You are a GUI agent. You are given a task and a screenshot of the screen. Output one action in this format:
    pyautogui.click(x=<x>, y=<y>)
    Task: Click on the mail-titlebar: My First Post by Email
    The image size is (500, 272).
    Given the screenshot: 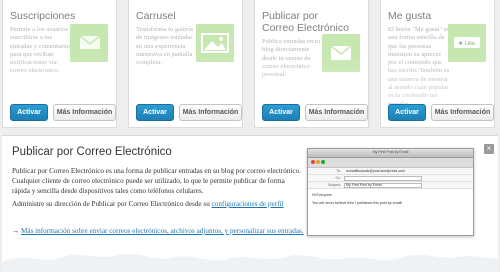 What is the action you would take?
    pyautogui.click(x=390, y=156)
    